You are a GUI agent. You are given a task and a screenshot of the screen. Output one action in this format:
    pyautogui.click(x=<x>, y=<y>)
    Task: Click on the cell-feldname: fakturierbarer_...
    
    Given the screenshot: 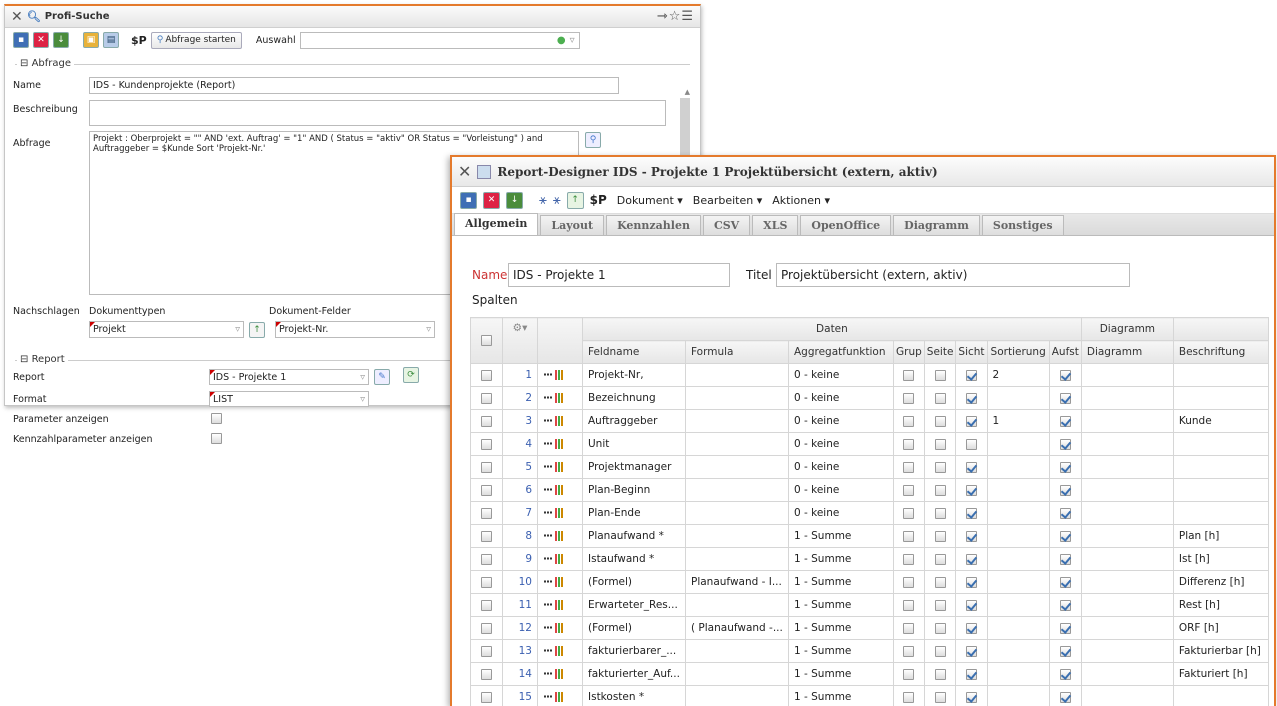 What is the action you would take?
    pyautogui.click(x=634, y=651)
    